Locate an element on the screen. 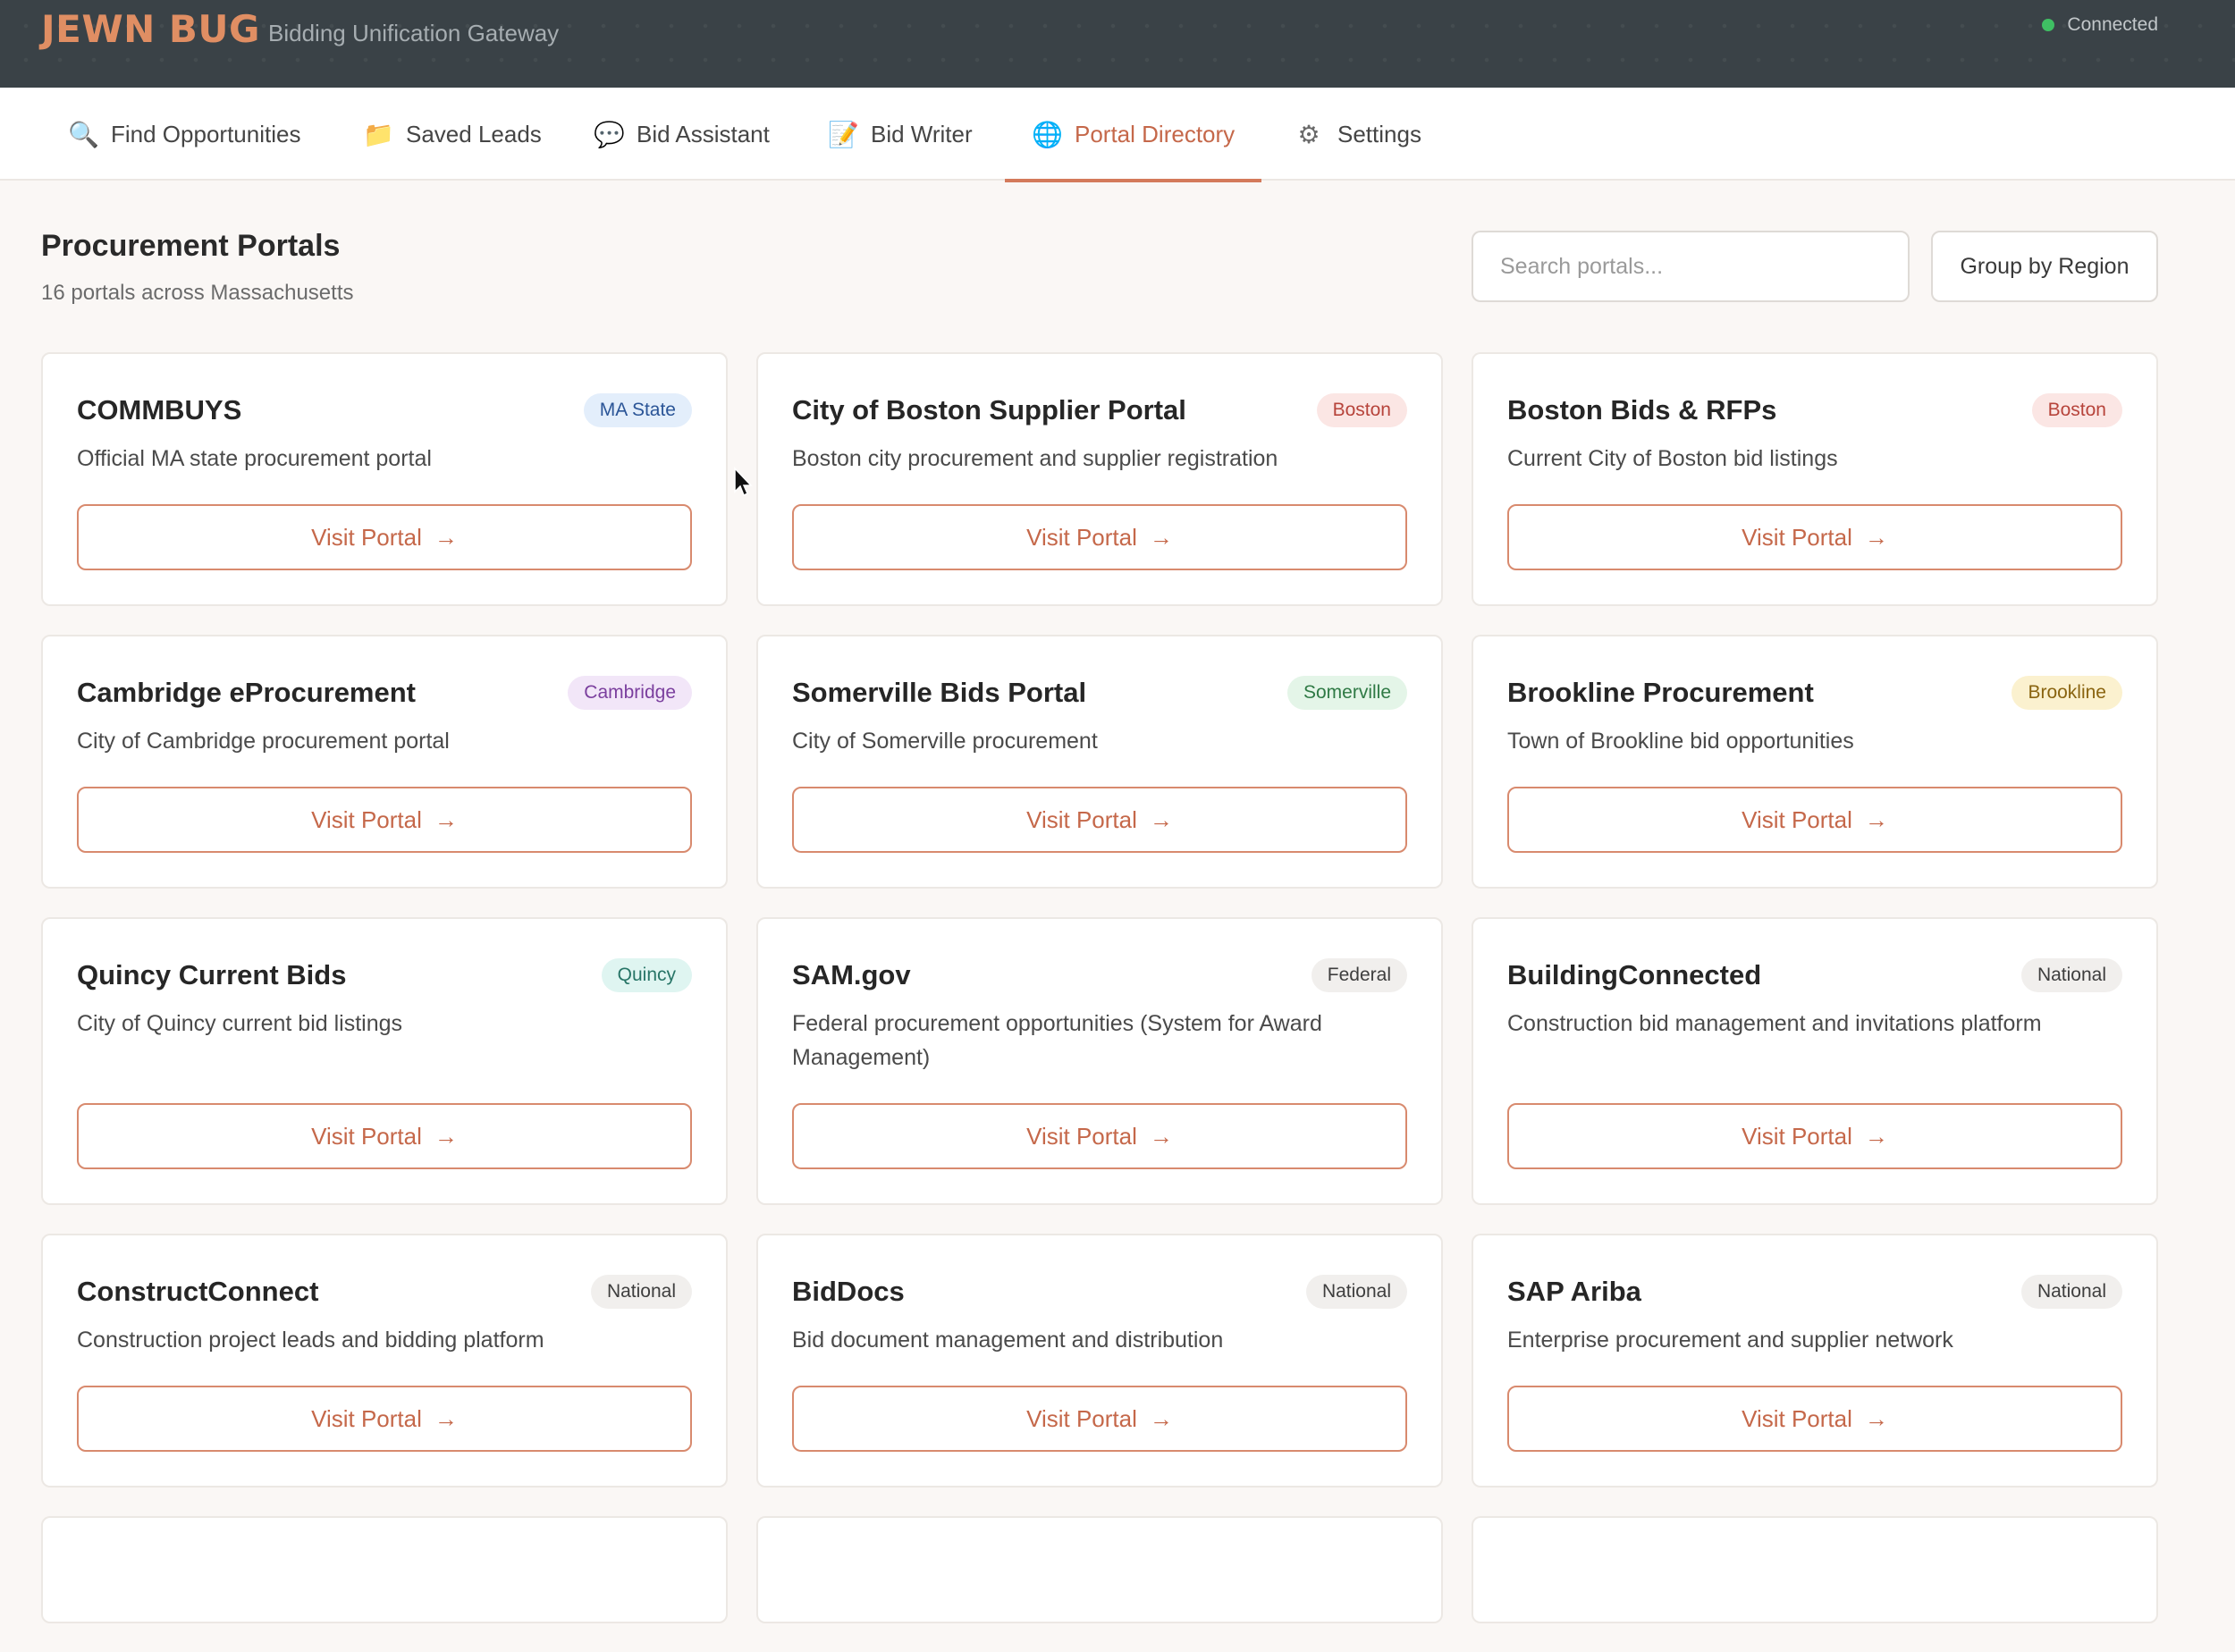 The height and width of the screenshot is (1652, 2235). portal-description: Town of Brookline bid opportunities is located at coordinates (1680, 741).